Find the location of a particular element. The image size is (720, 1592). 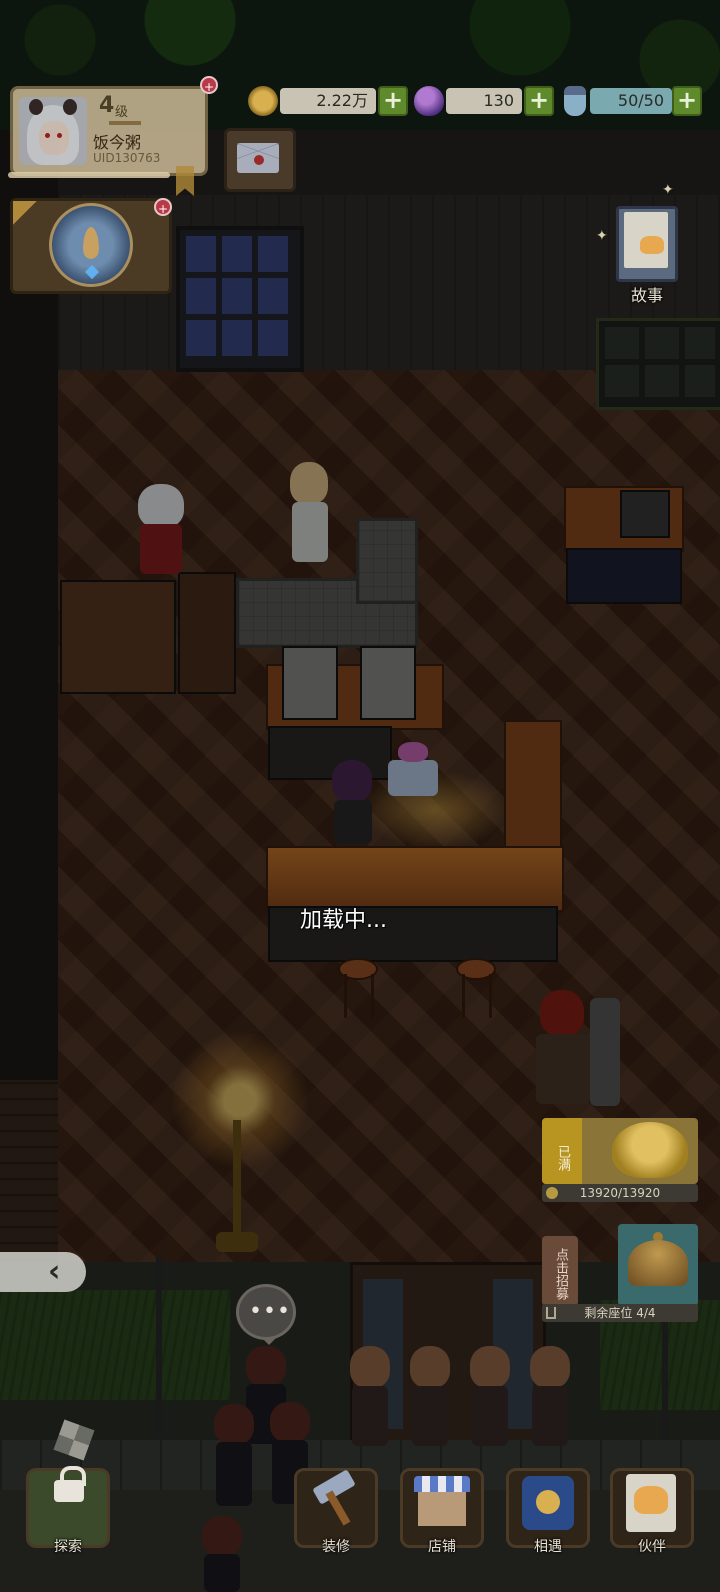

potion-icon is located at coordinates (575, 101).